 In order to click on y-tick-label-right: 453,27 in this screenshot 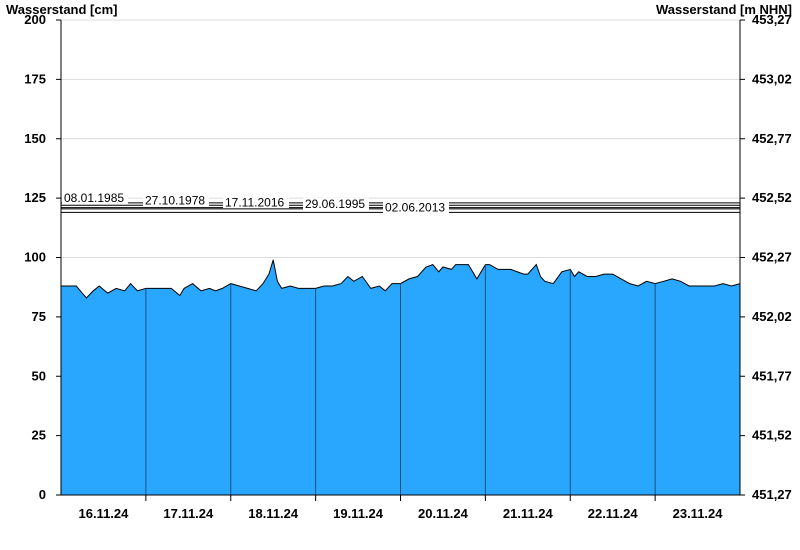, I will do `click(772, 19)`.